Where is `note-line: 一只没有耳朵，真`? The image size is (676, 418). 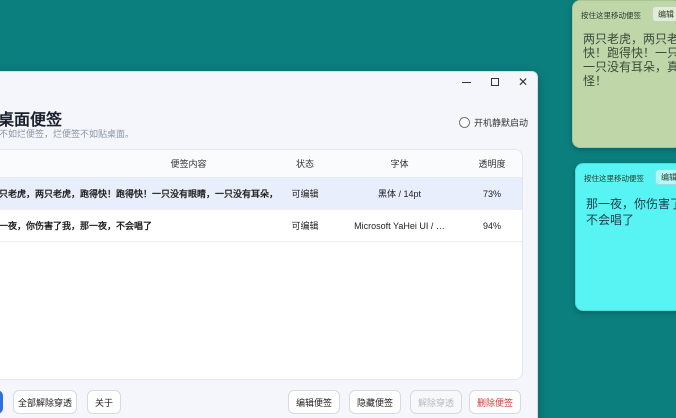
note-line: 一只没有耳朵，真 is located at coordinates (629, 67).